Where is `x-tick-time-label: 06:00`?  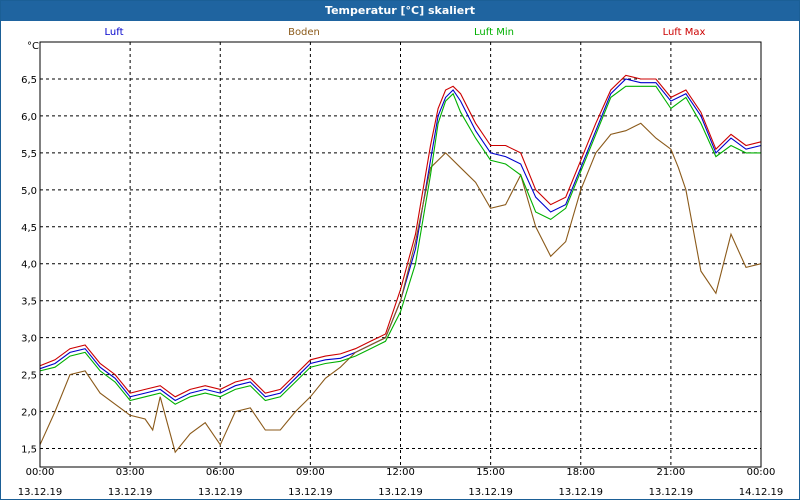
x-tick-time-label: 06:00 is located at coordinates (220, 472).